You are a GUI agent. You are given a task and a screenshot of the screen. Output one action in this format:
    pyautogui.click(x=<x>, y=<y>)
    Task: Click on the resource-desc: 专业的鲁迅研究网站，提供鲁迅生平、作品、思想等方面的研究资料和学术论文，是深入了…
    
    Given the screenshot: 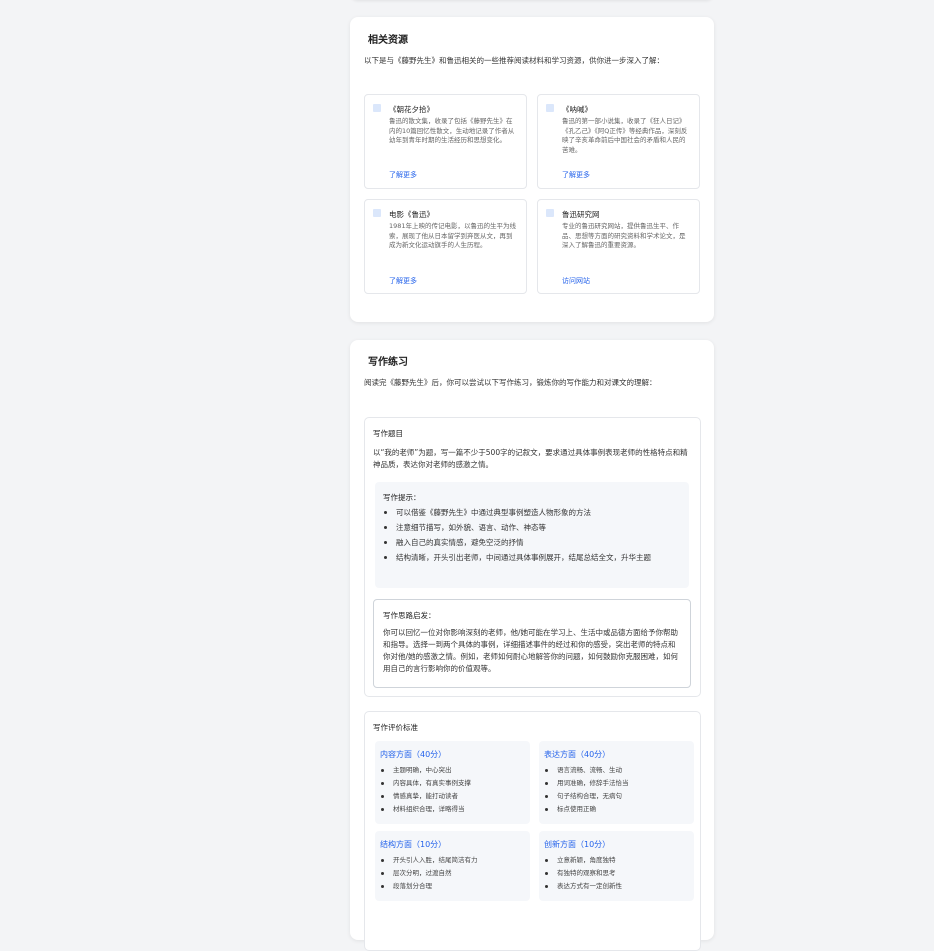 What is the action you would take?
    pyautogui.click(x=624, y=235)
    